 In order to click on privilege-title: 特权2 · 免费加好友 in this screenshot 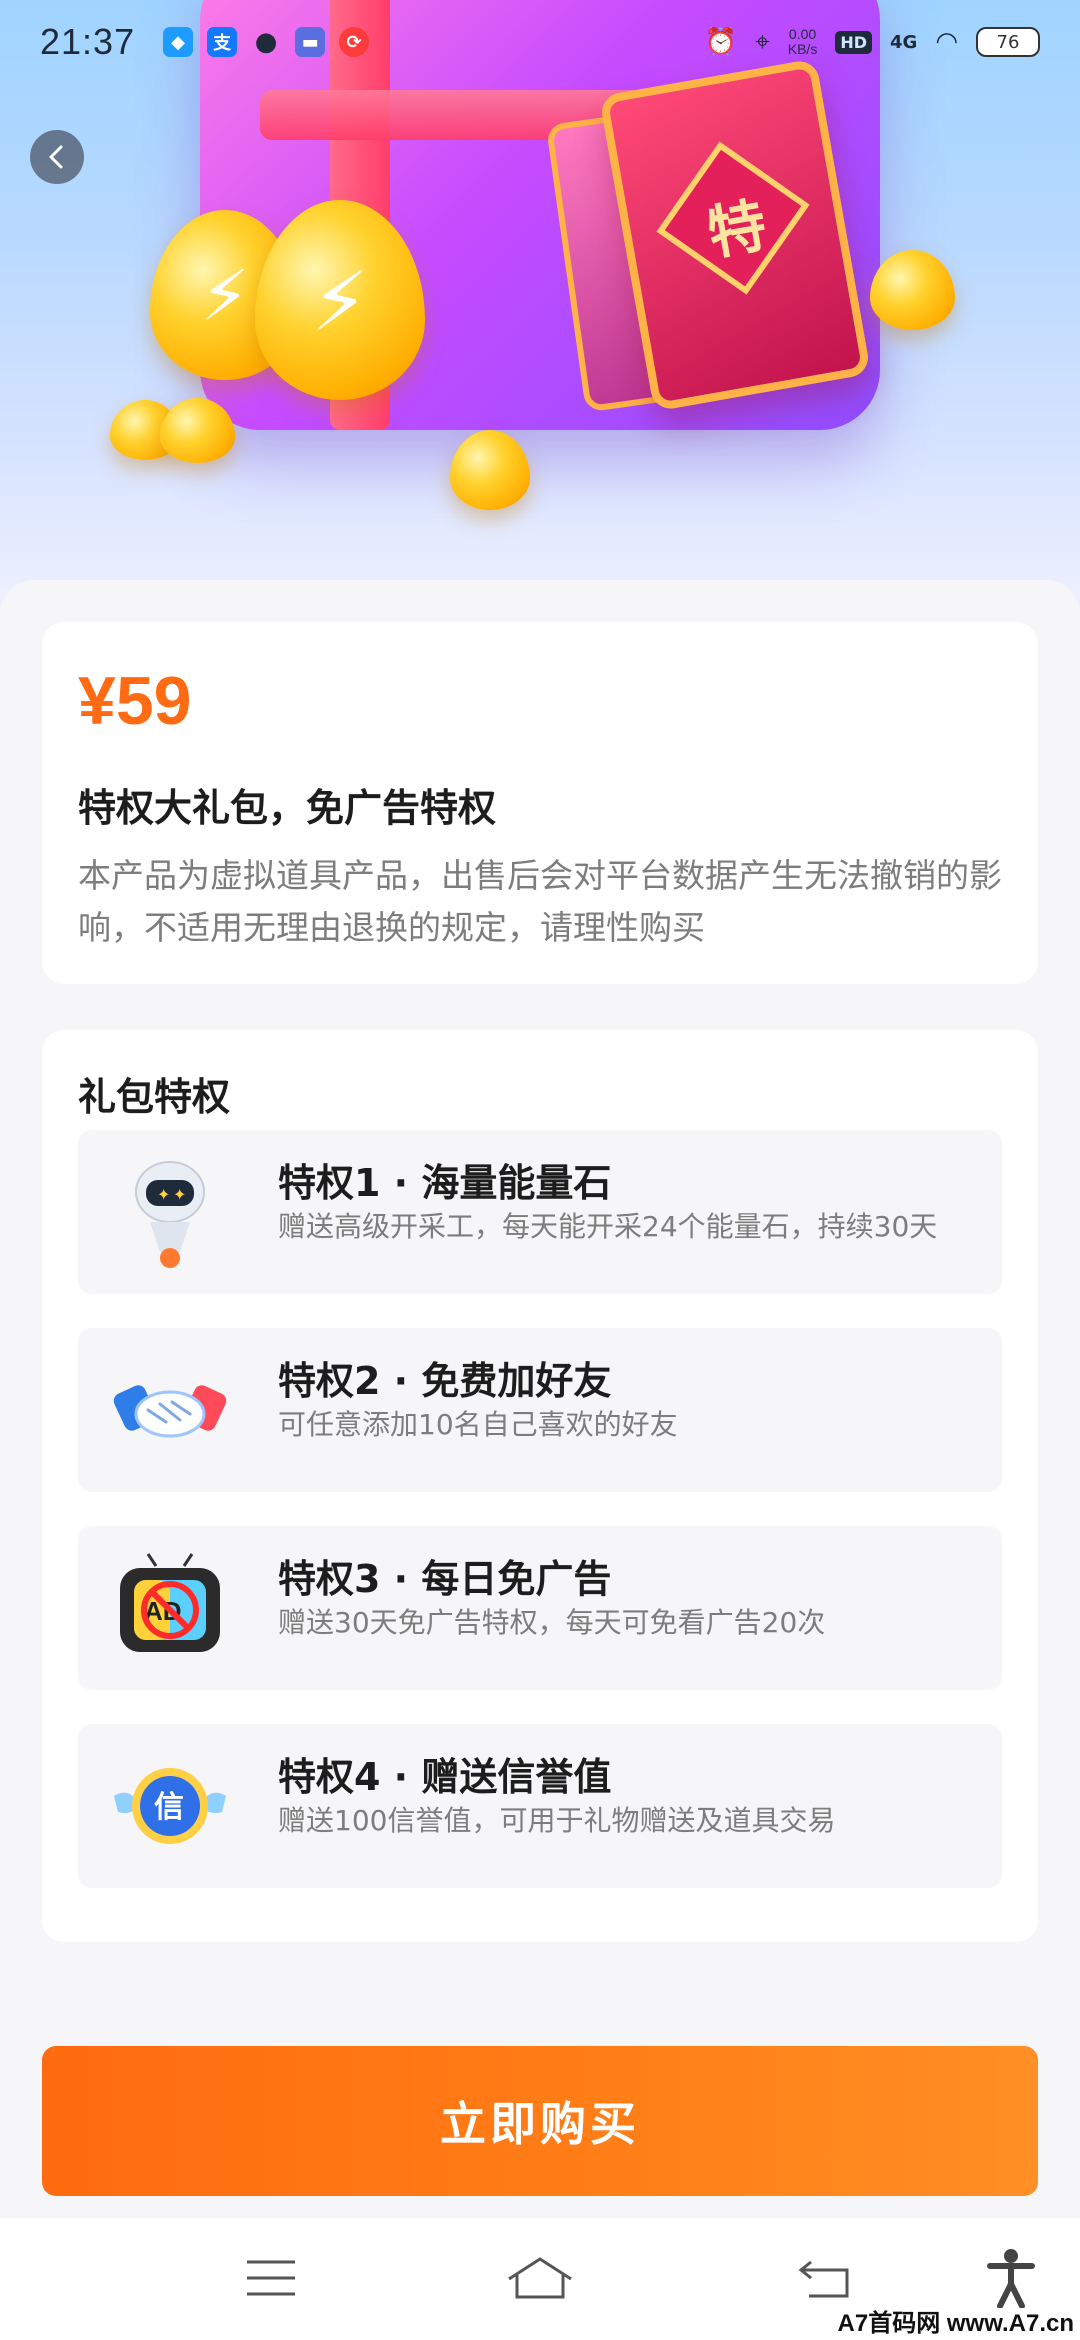, I will do `click(445, 1381)`.